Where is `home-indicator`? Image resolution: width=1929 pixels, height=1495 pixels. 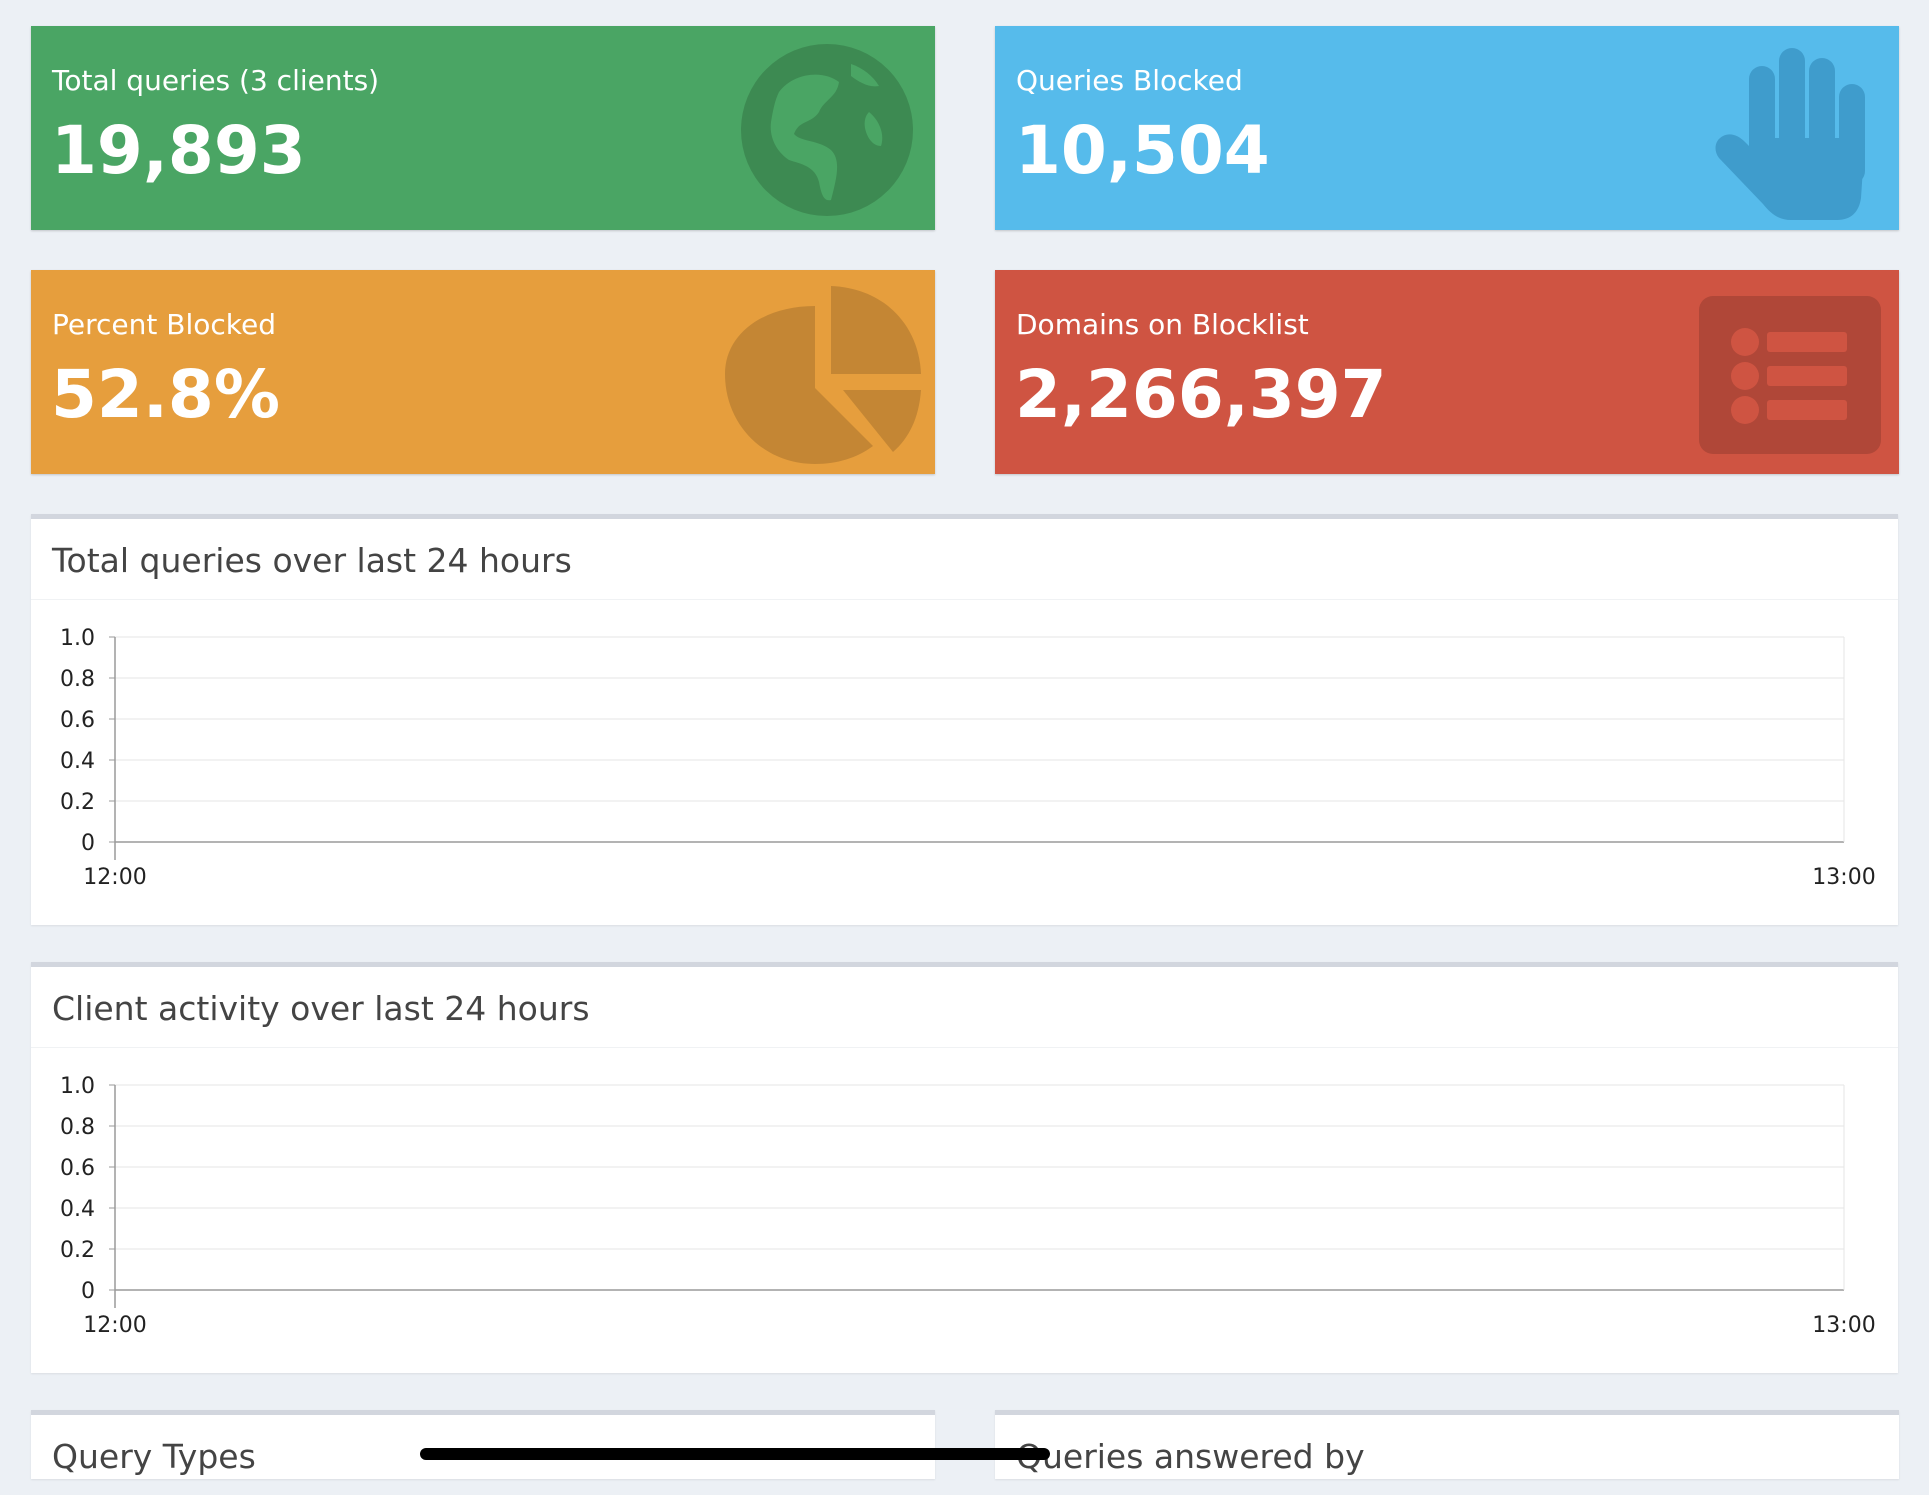 home-indicator is located at coordinates (735, 1454).